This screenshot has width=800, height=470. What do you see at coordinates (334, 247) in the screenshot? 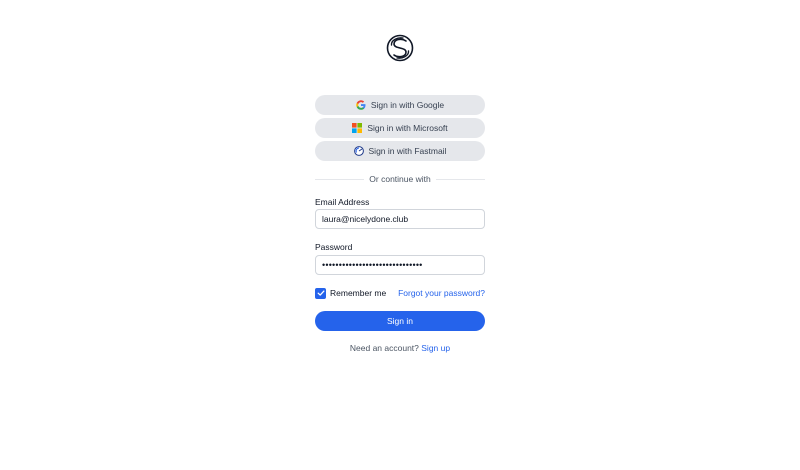
I see `password-label: Password` at bounding box center [334, 247].